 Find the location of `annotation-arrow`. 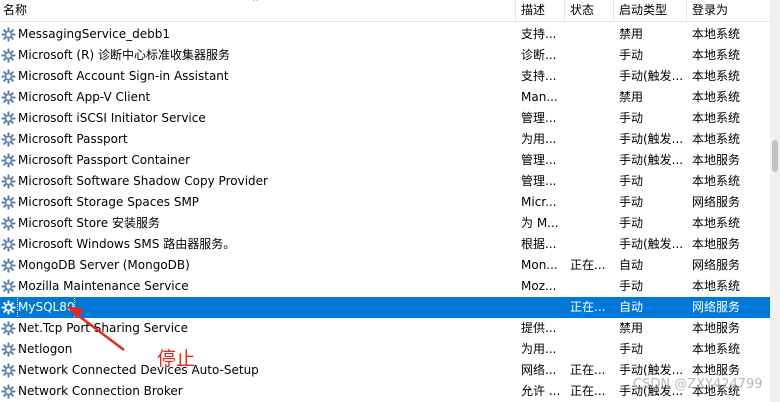

annotation-arrow is located at coordinates (95, 328).